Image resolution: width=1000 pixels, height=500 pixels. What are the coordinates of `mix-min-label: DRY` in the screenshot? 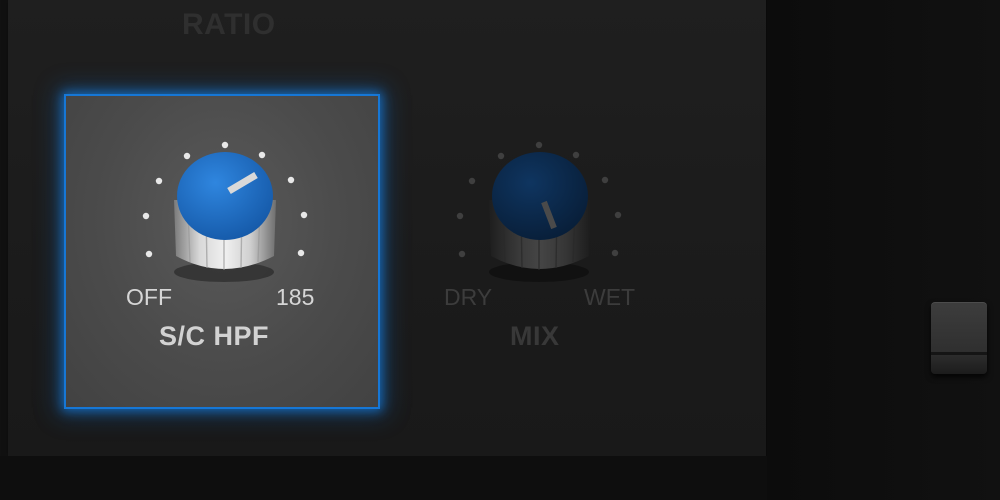 It's located at (468, 297).